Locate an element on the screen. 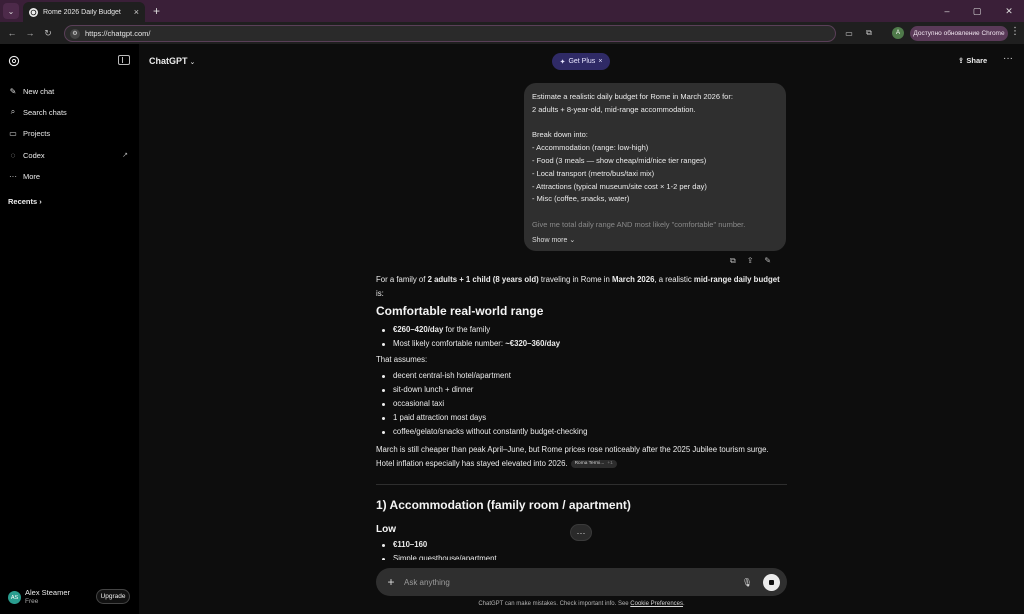 Image resolution: width=1024 pixels, height=614 pixels. cookie-preferences-link: Cookie Preferences is located at coordinates (656, 604).